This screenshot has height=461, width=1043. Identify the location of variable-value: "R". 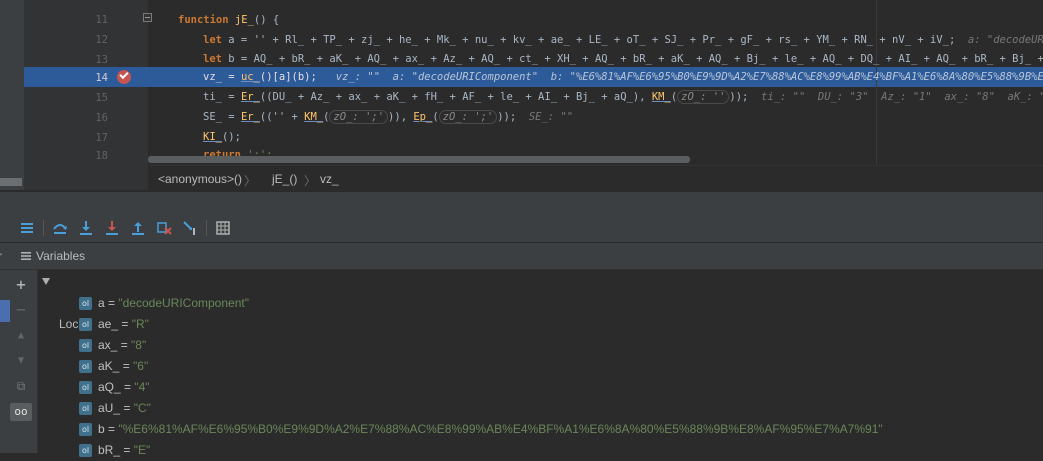
(140, 324).